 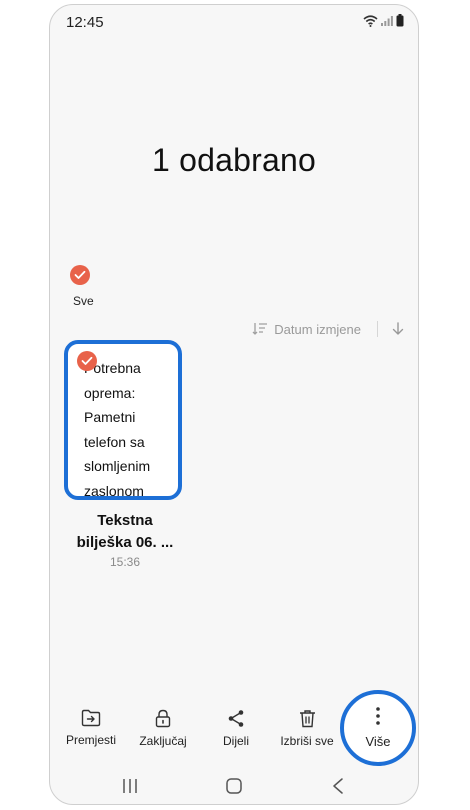 What do you see at coordinates (307, 741) in the screenshot?
I see `delete-all-label: Izbriši sve` at bounding box center [307, 741].